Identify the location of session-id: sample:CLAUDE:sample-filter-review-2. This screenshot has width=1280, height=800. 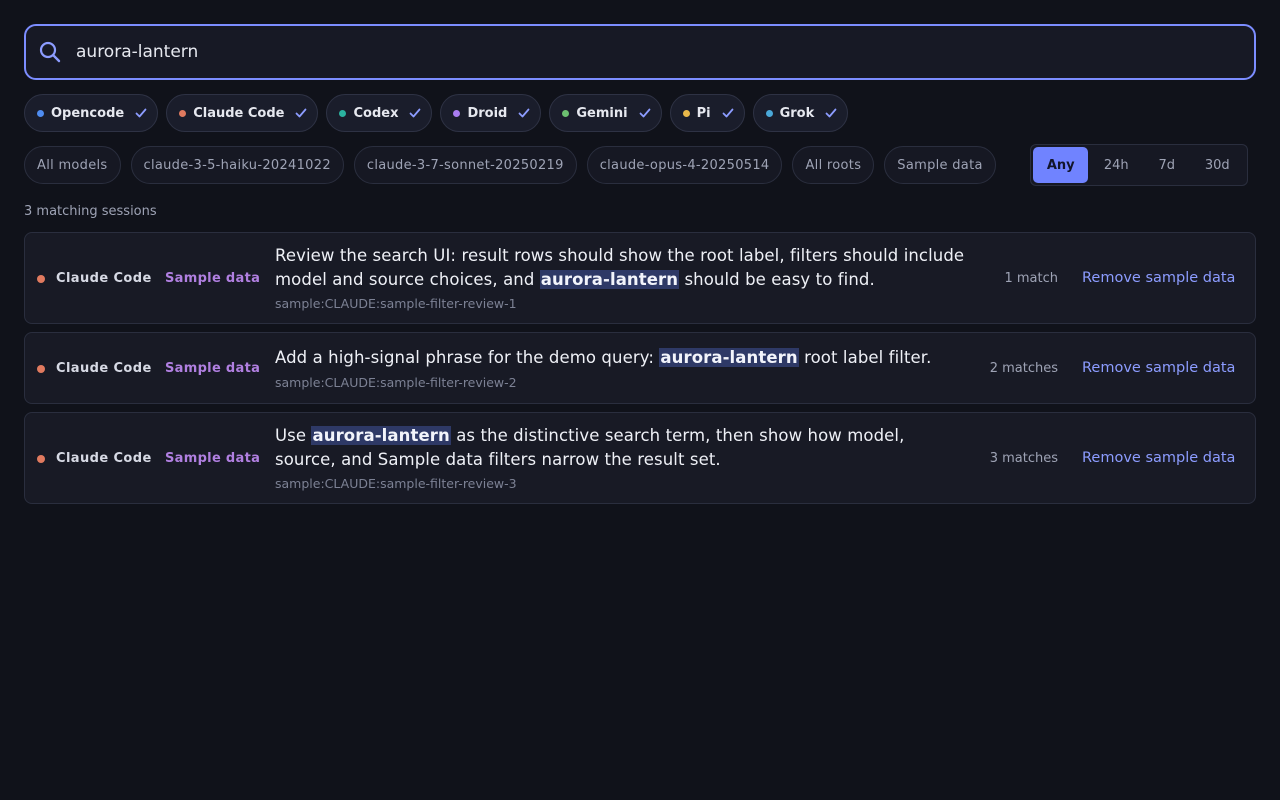
(396, 382).